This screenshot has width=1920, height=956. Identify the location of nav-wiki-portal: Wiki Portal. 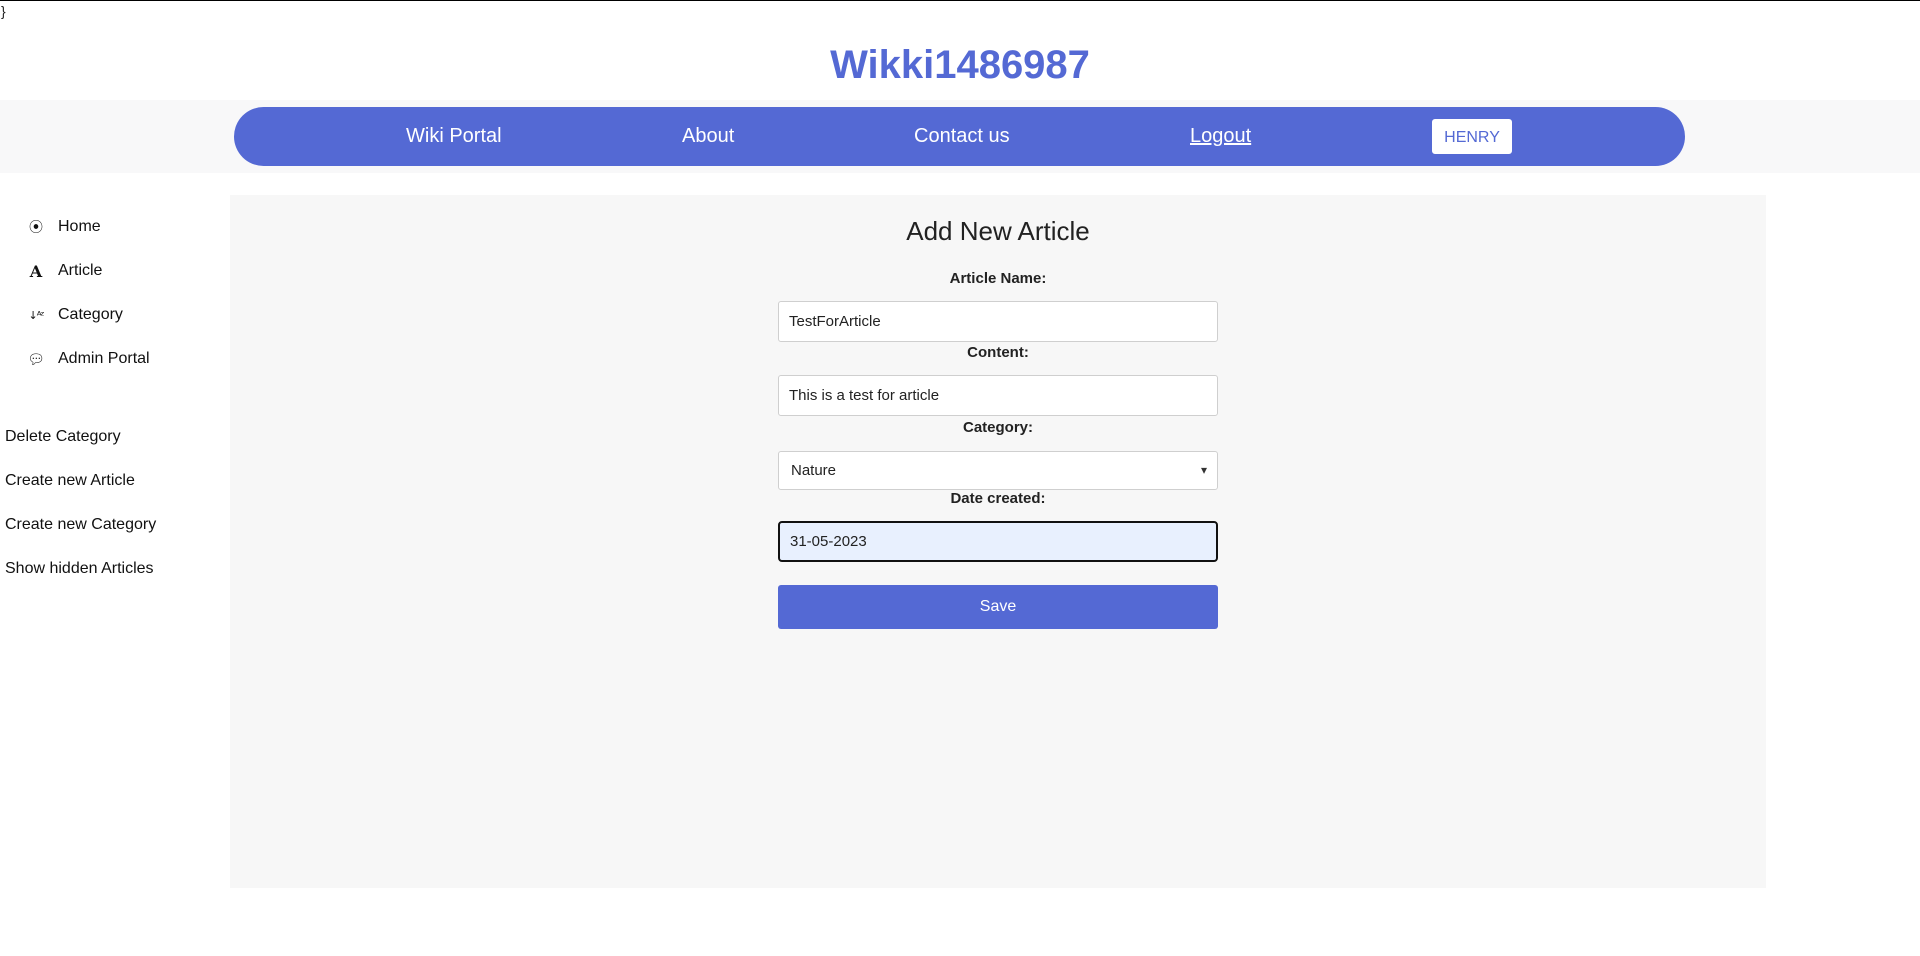
(454, 136).